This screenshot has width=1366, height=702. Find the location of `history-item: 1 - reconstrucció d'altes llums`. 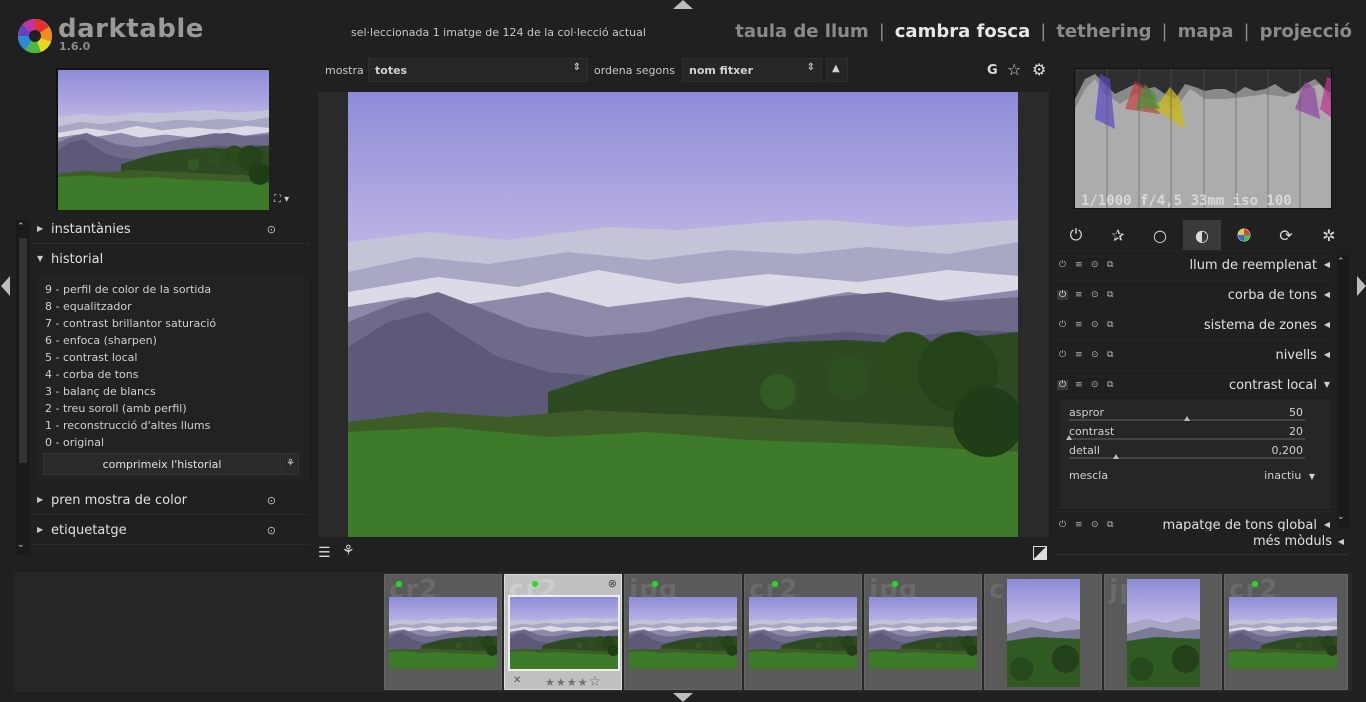

history-item: 1 - reconstrucció d'altes llums is located at coordinates (127, 425).